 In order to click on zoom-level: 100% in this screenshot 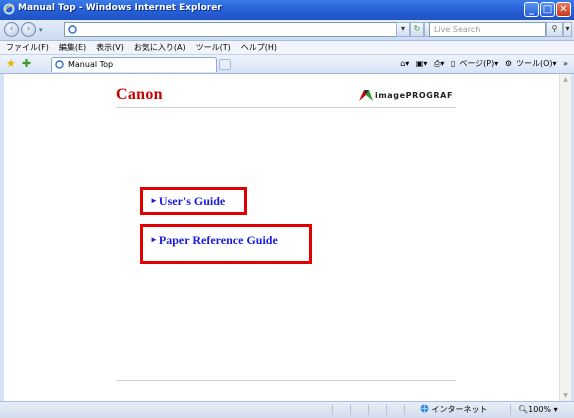, I will do `click(540, 409)`.